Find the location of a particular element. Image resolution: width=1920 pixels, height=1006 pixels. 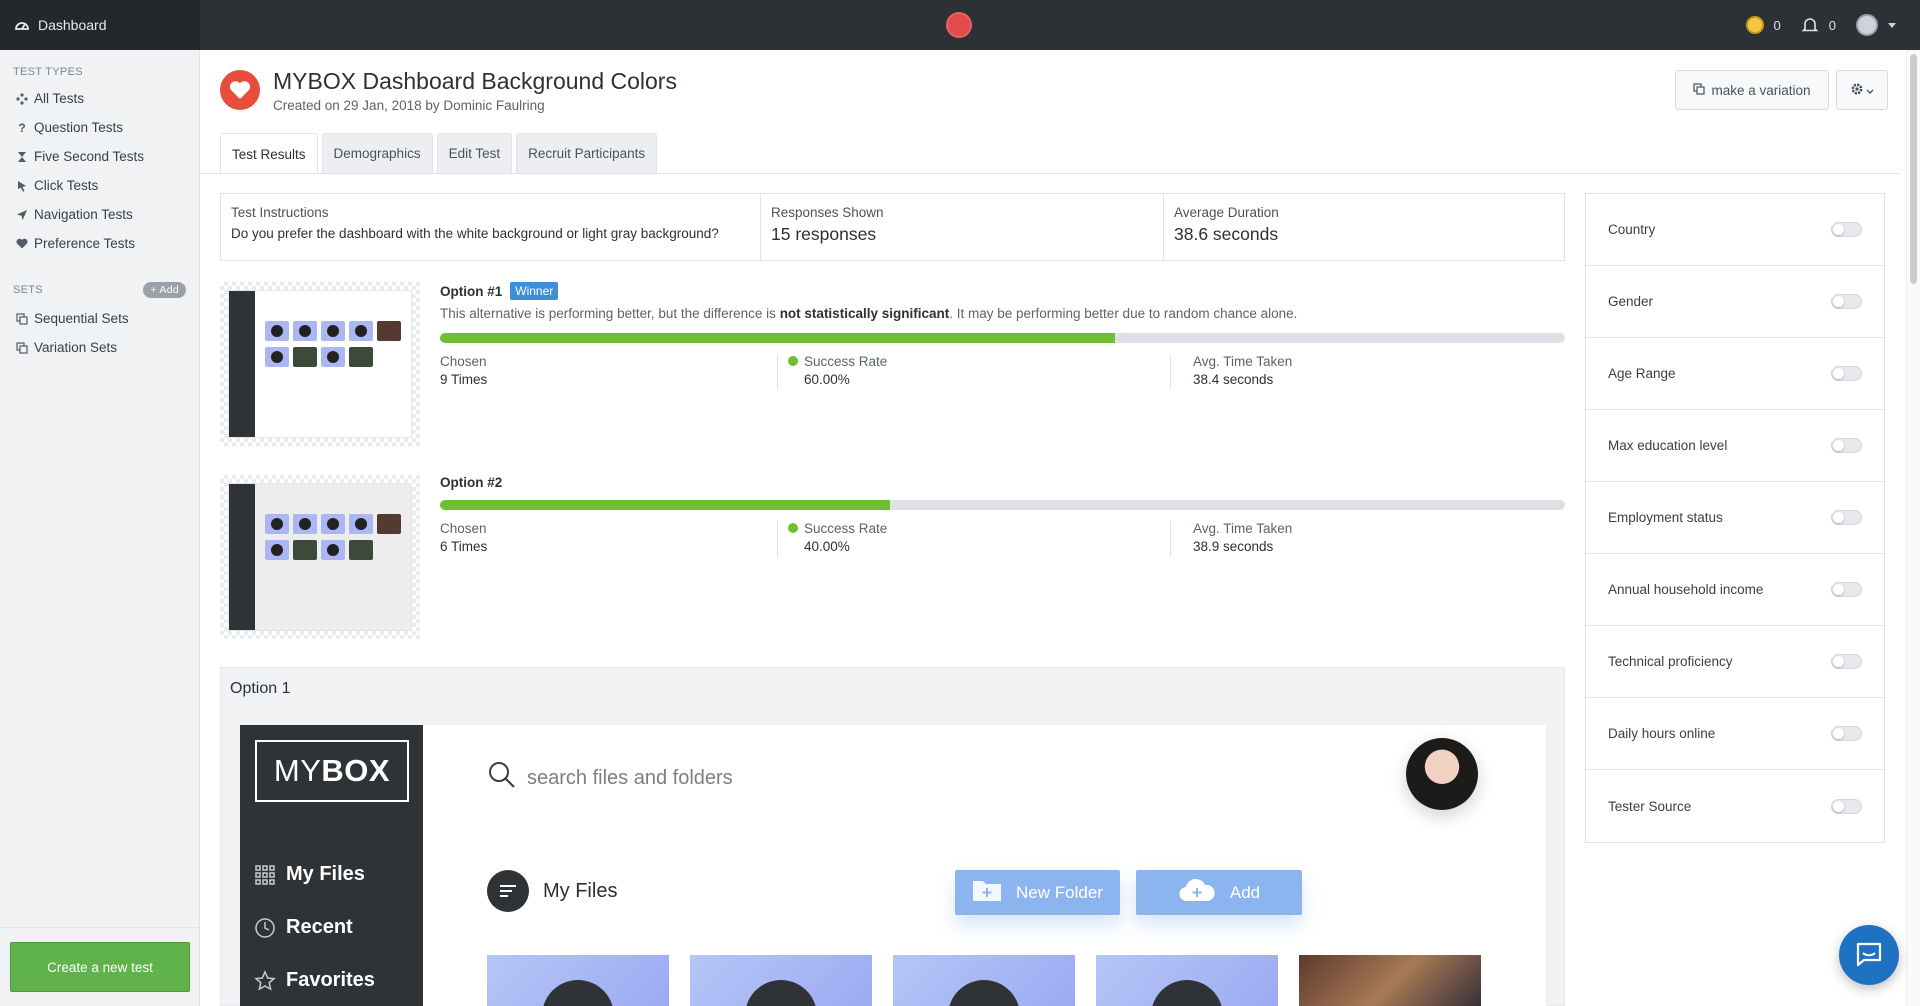

add-set-button: + Add is located at coordinates (164, 290).